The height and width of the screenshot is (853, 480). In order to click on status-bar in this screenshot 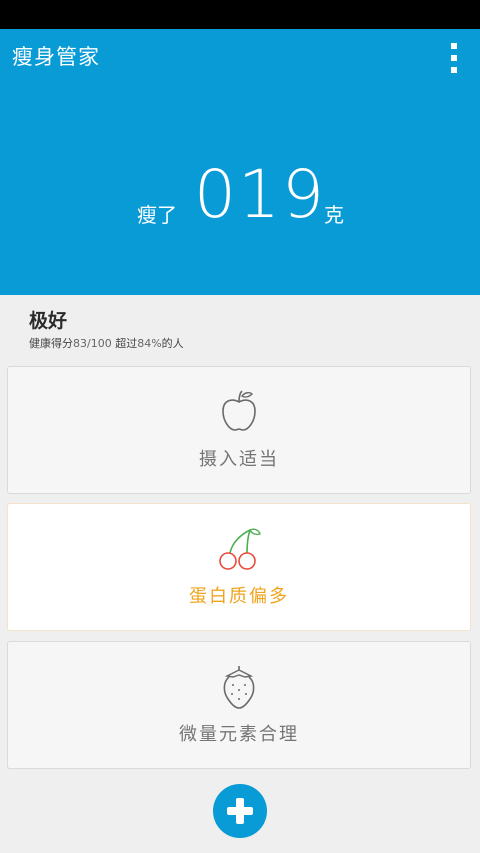, I will do `click(240, 14)`.